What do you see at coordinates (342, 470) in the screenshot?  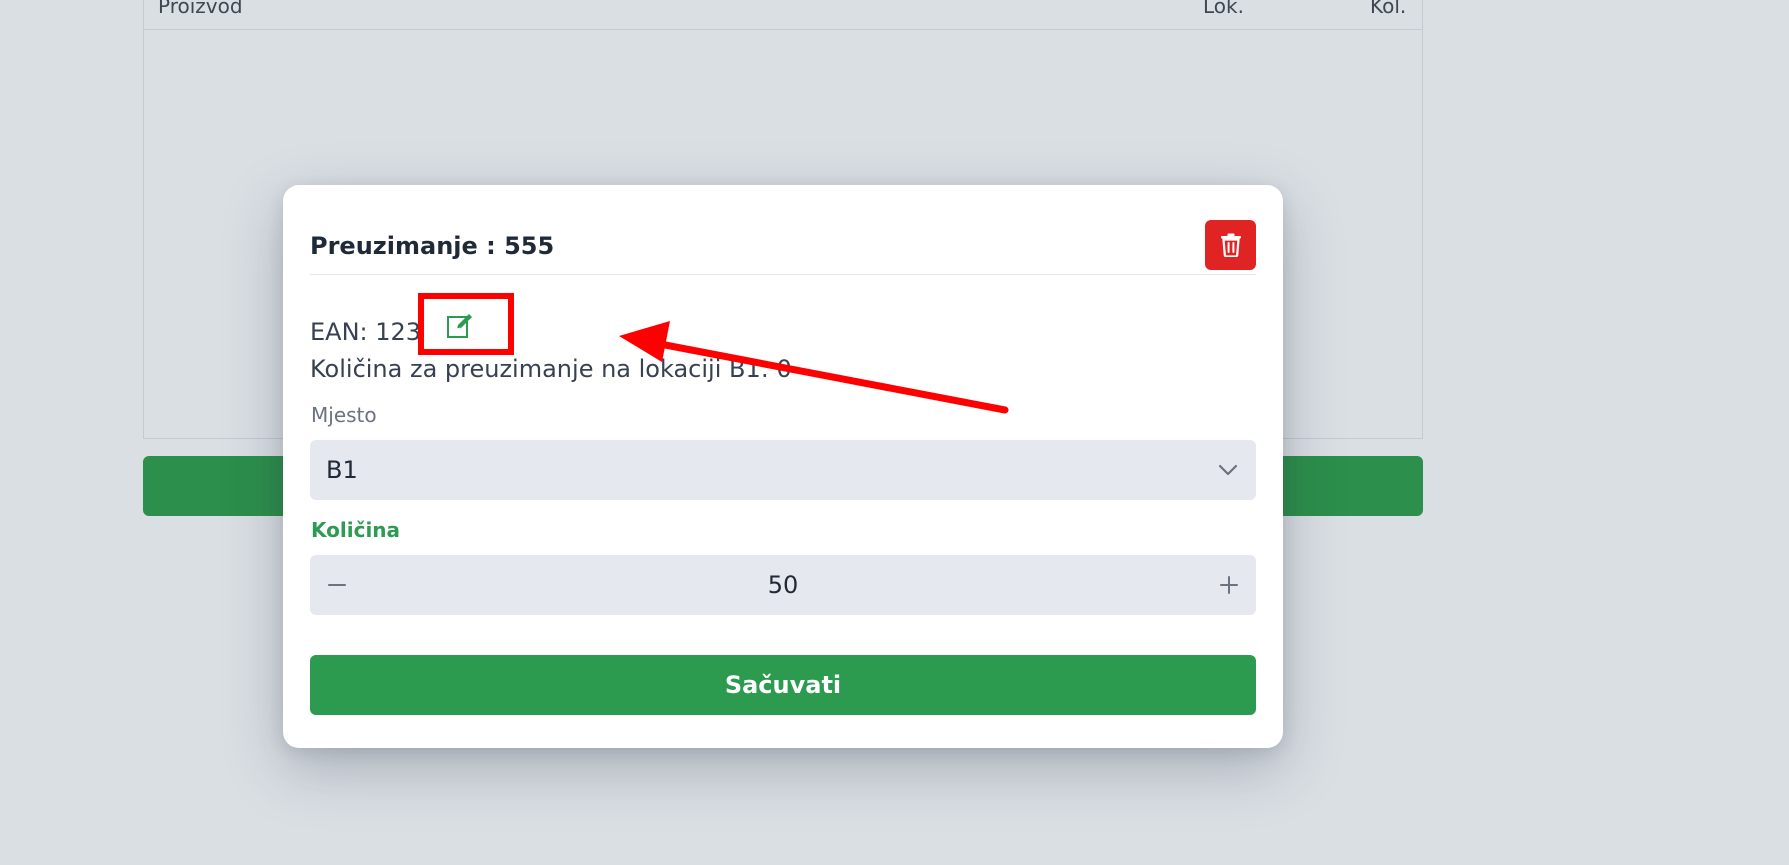 I see `location-select-value: B1` at bounding box center [342, 470].